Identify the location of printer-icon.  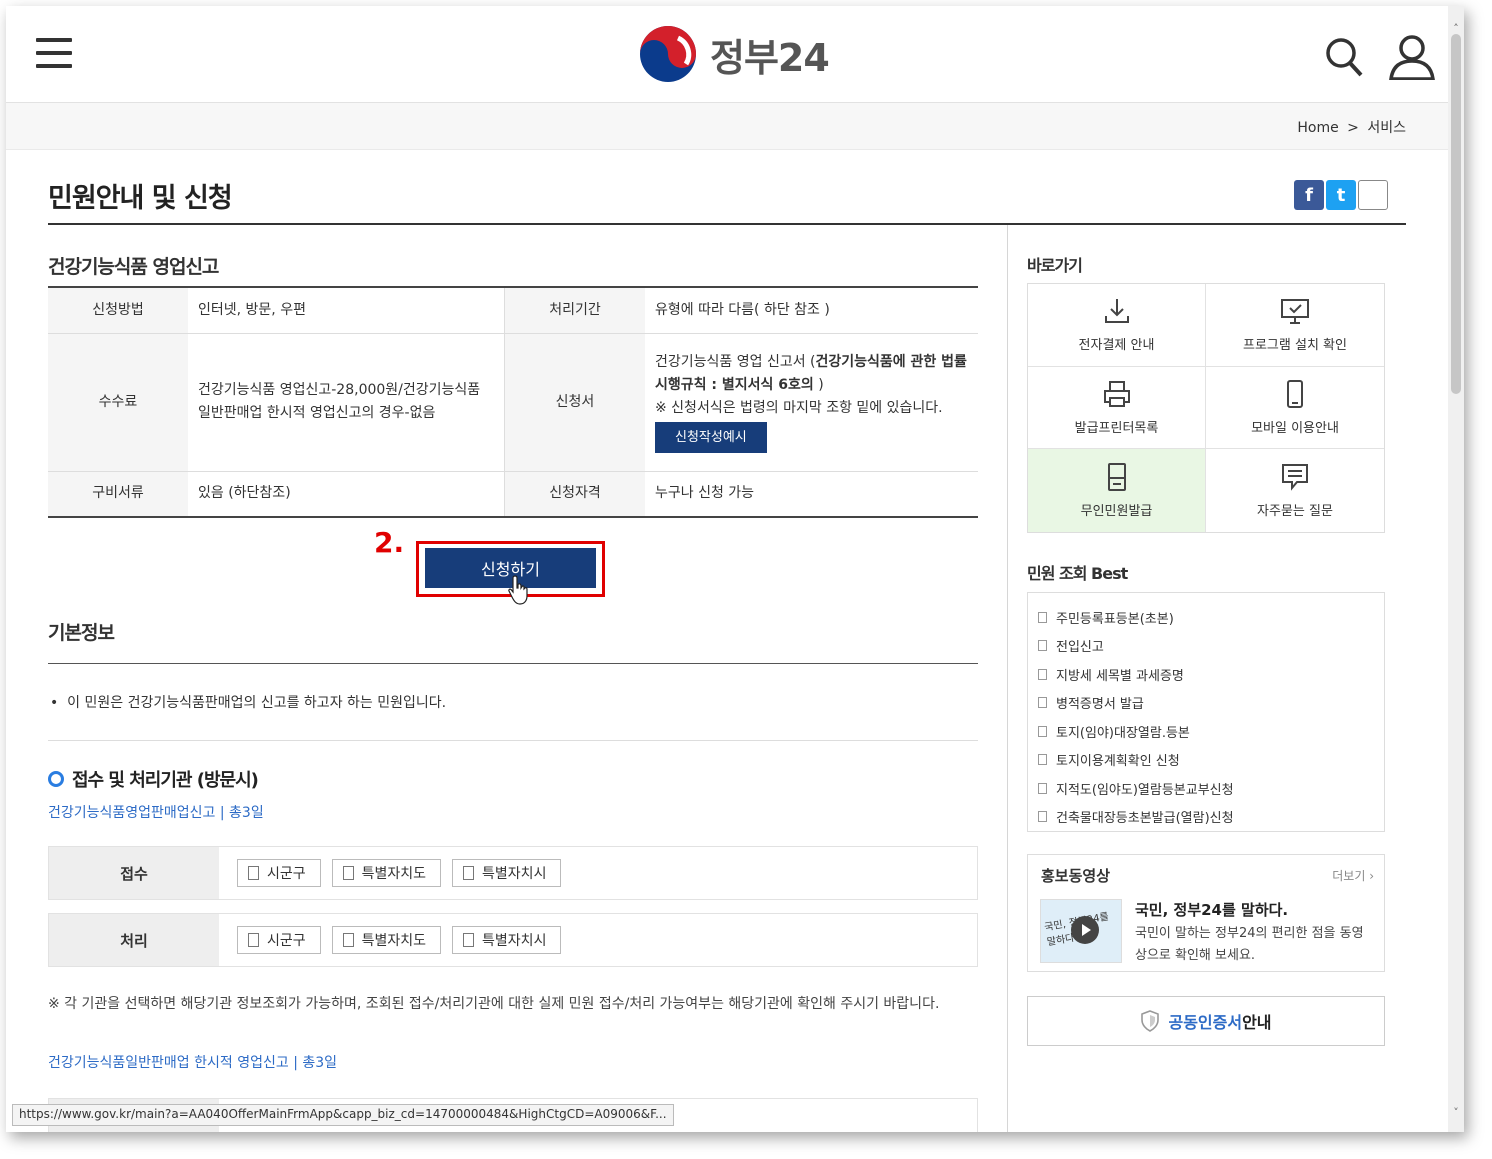
(1116, 393).